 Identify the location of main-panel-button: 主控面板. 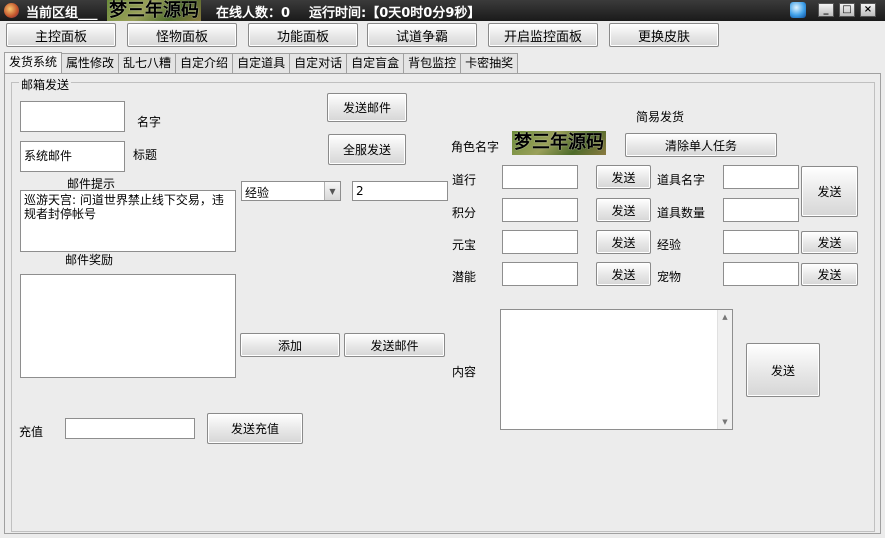
(61, 35).